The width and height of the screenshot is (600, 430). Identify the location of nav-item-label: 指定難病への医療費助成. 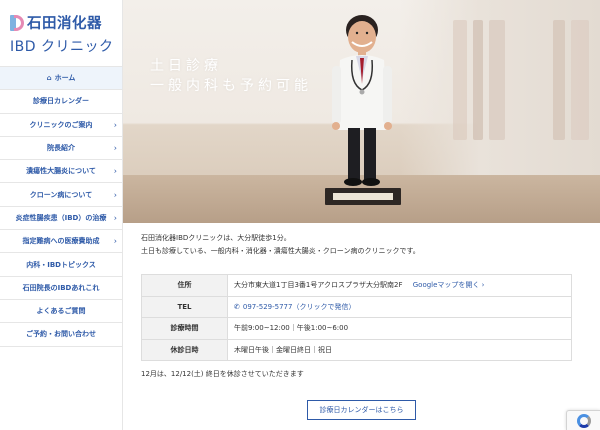
(61, 241).